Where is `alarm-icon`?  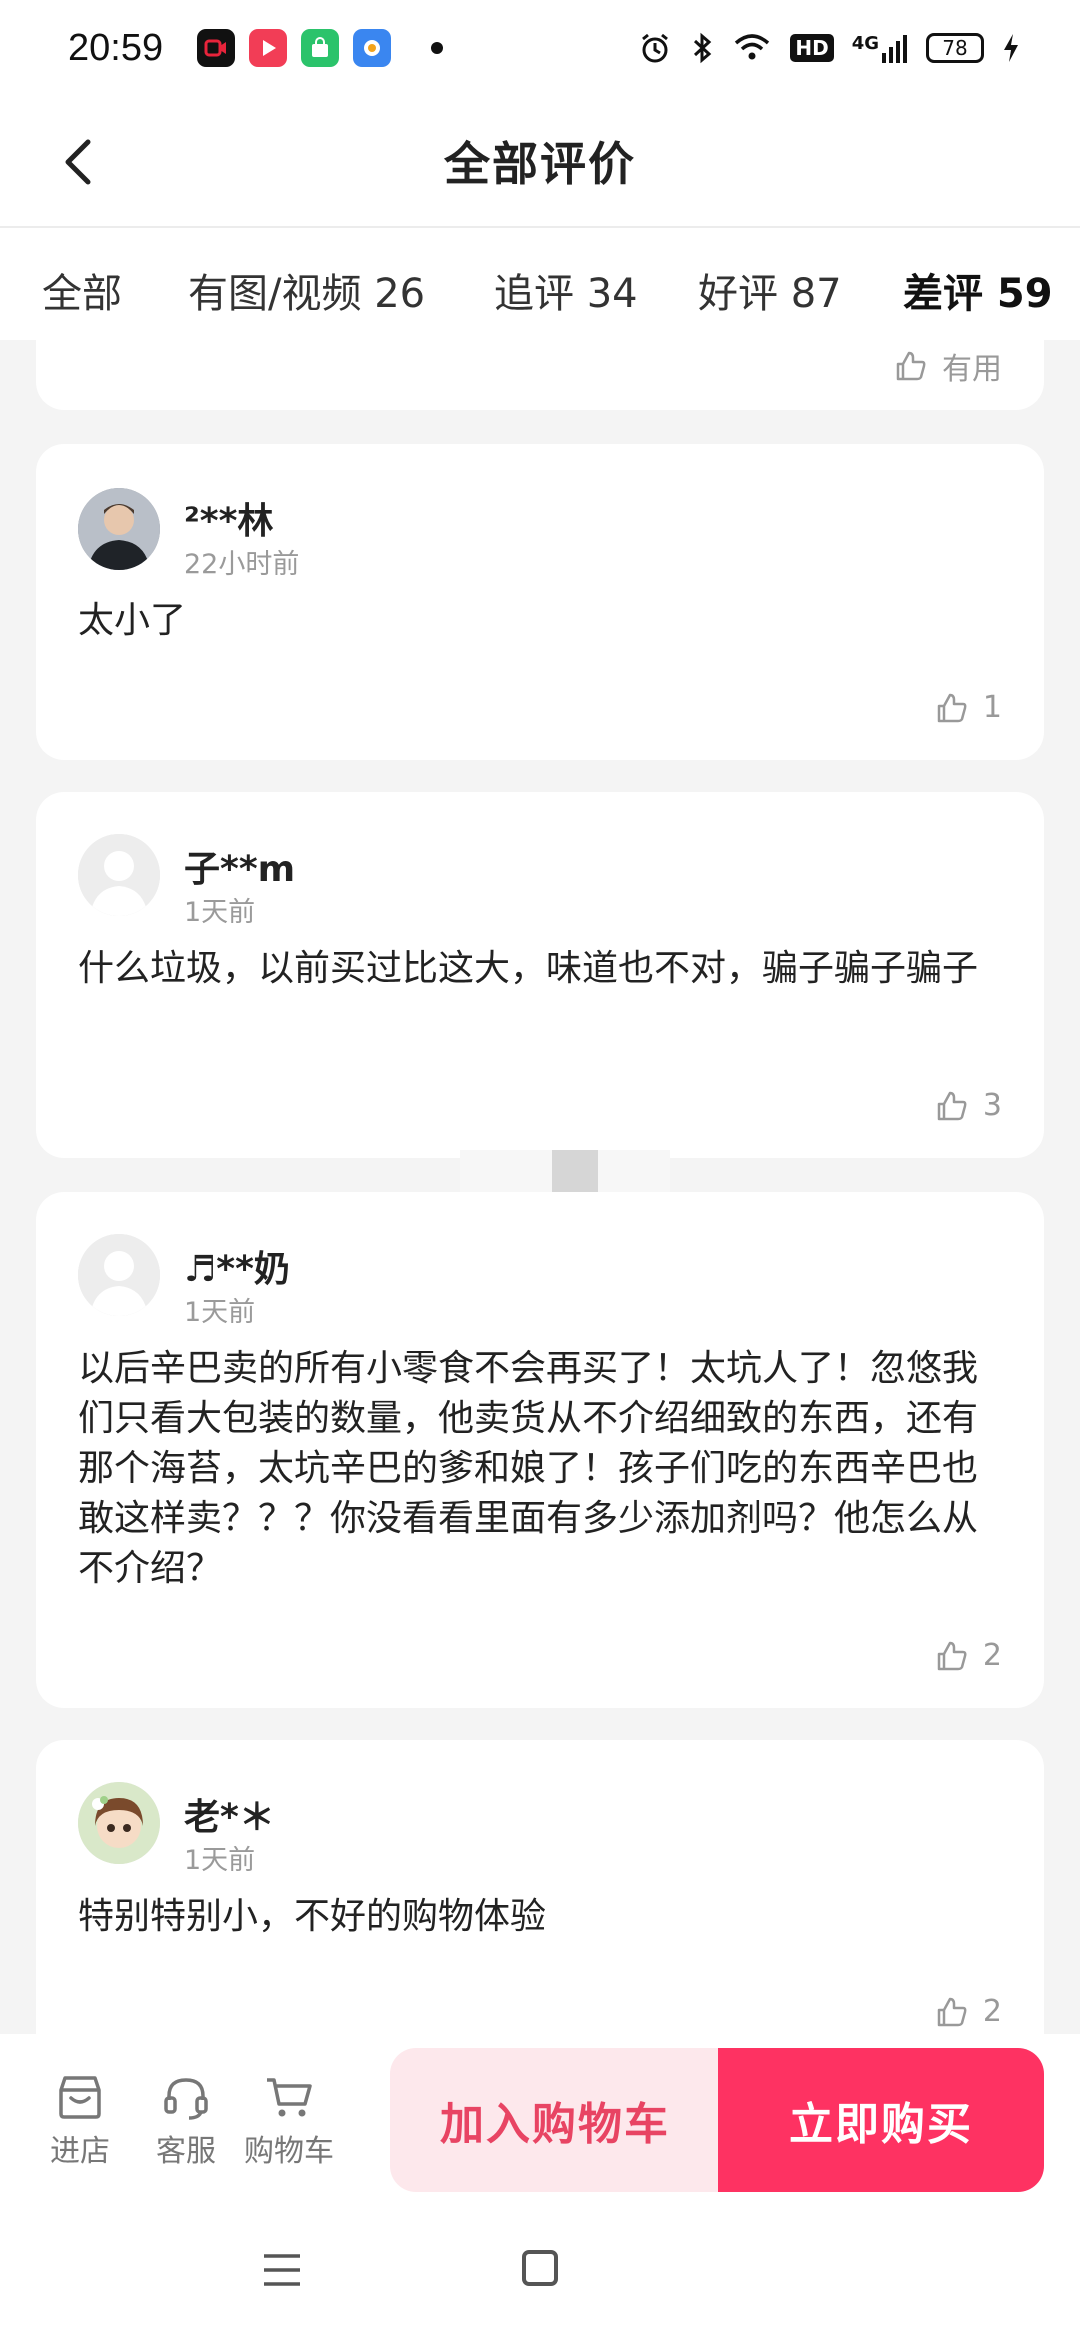 alarm-icon is located at coordinates (655, 48).